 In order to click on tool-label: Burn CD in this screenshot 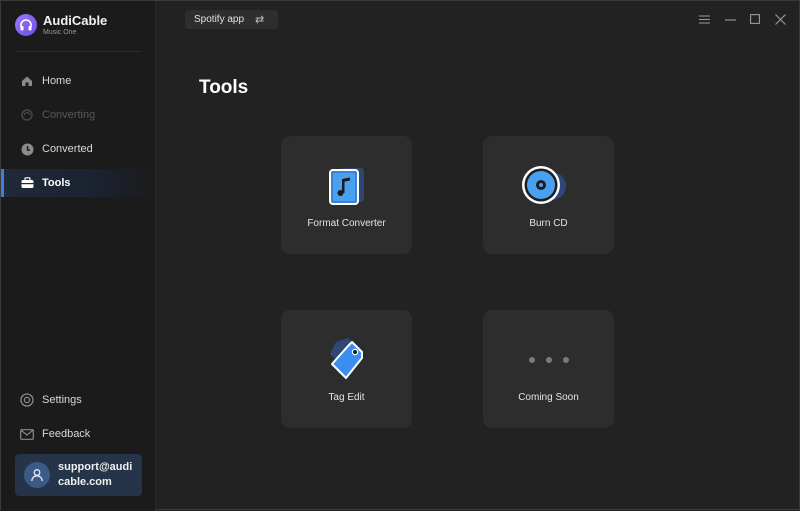, I will do `click(548, 223)`.